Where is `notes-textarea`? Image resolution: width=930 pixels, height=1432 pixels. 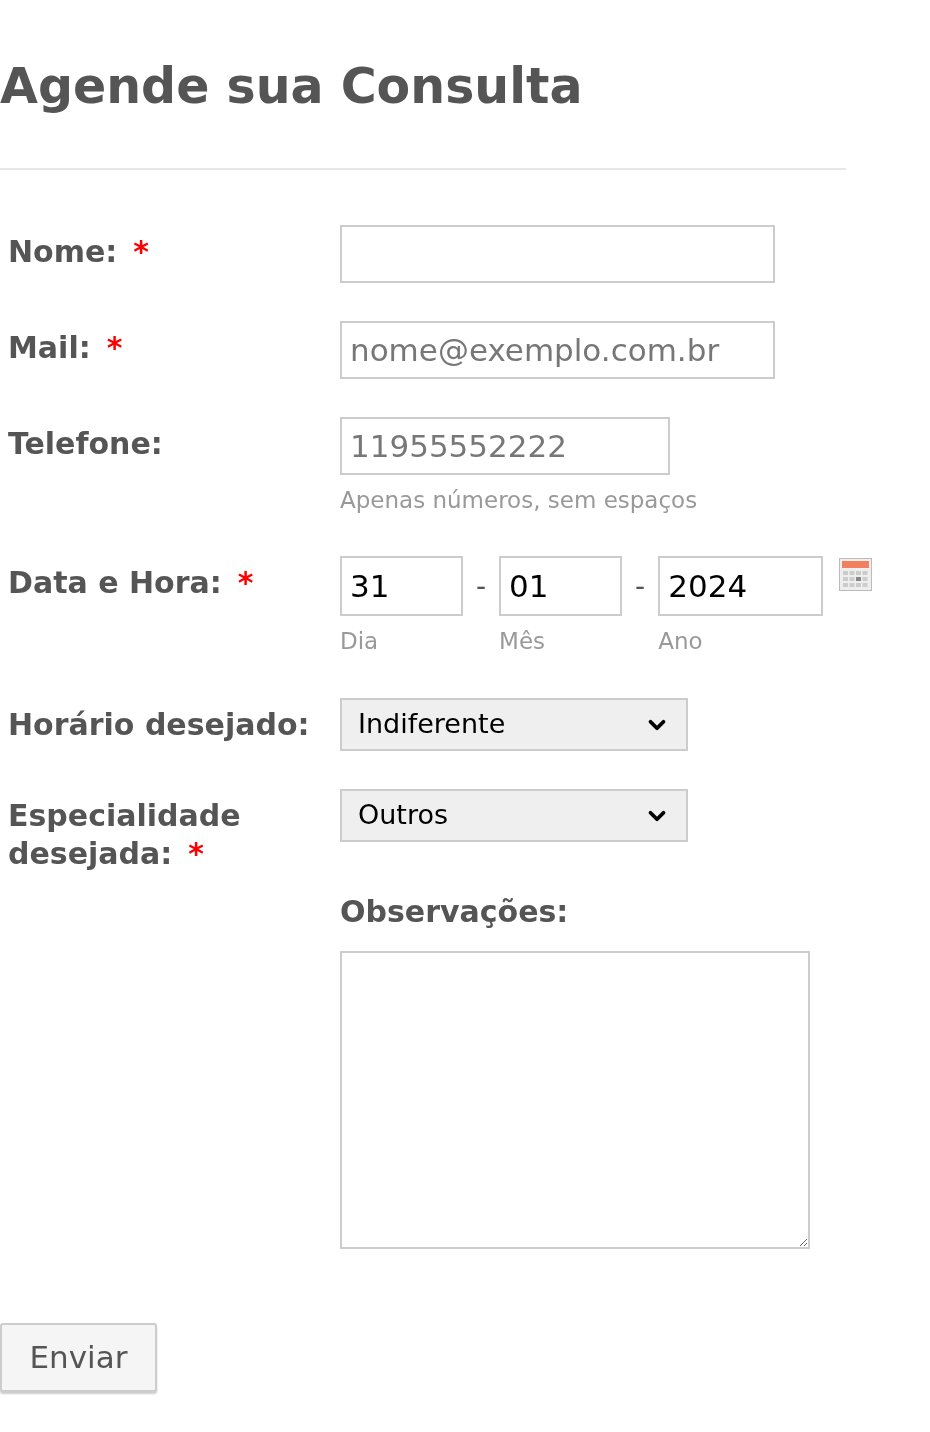 notes-textarea is located at coordinates (575, 1100).